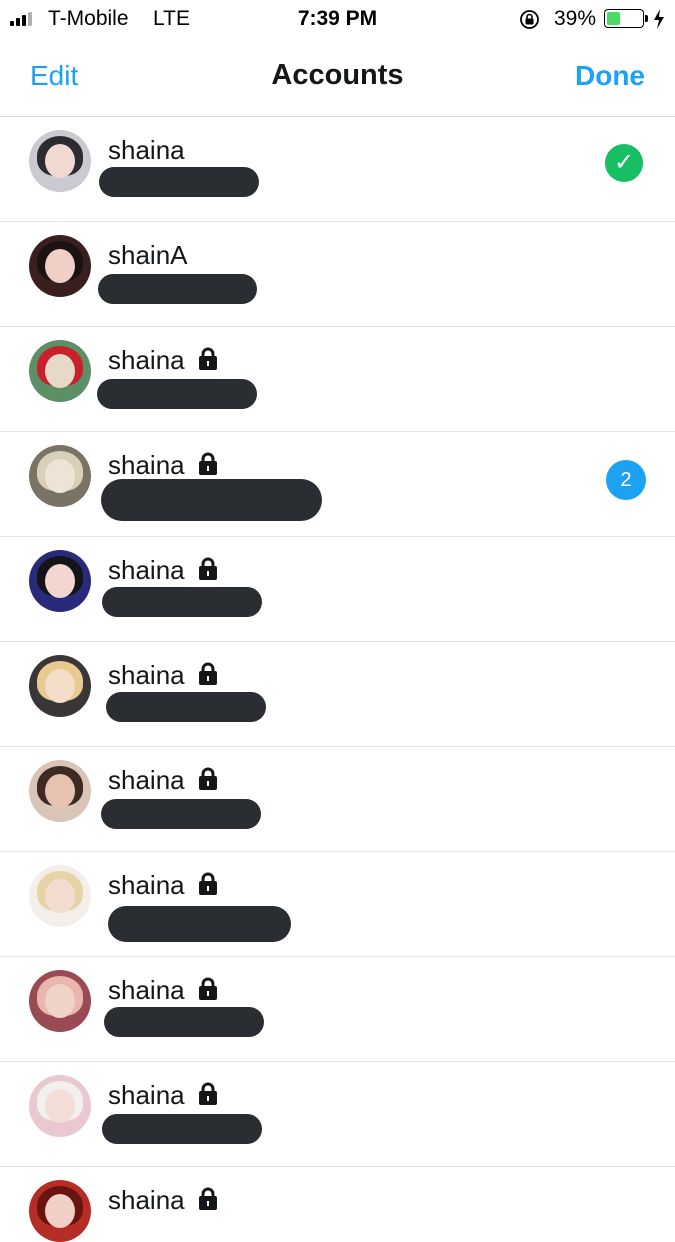 The image size is (675, 1242). Describe the element at coordinates (626, 480) in the screenshot. I see `notification-badge: 2` at that location.